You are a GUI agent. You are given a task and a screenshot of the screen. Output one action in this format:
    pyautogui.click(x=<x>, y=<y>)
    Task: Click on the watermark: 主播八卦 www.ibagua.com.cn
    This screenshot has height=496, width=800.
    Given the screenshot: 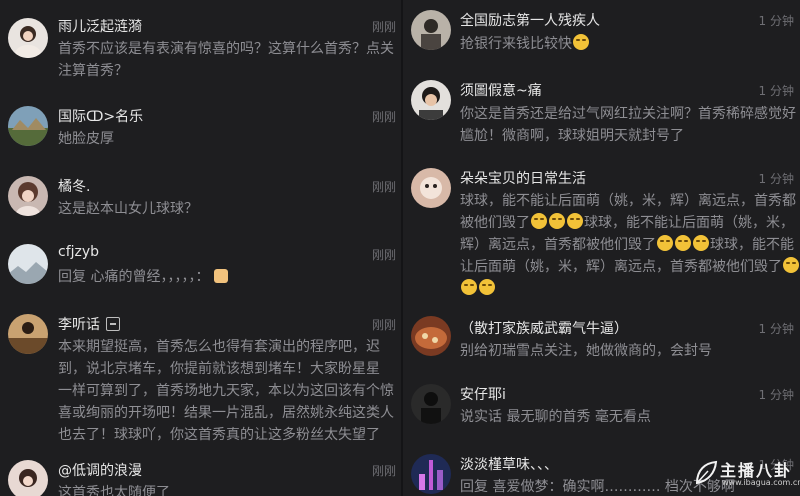 What is the action you would take?
    pyautogui.click(x=746, y=474)
    